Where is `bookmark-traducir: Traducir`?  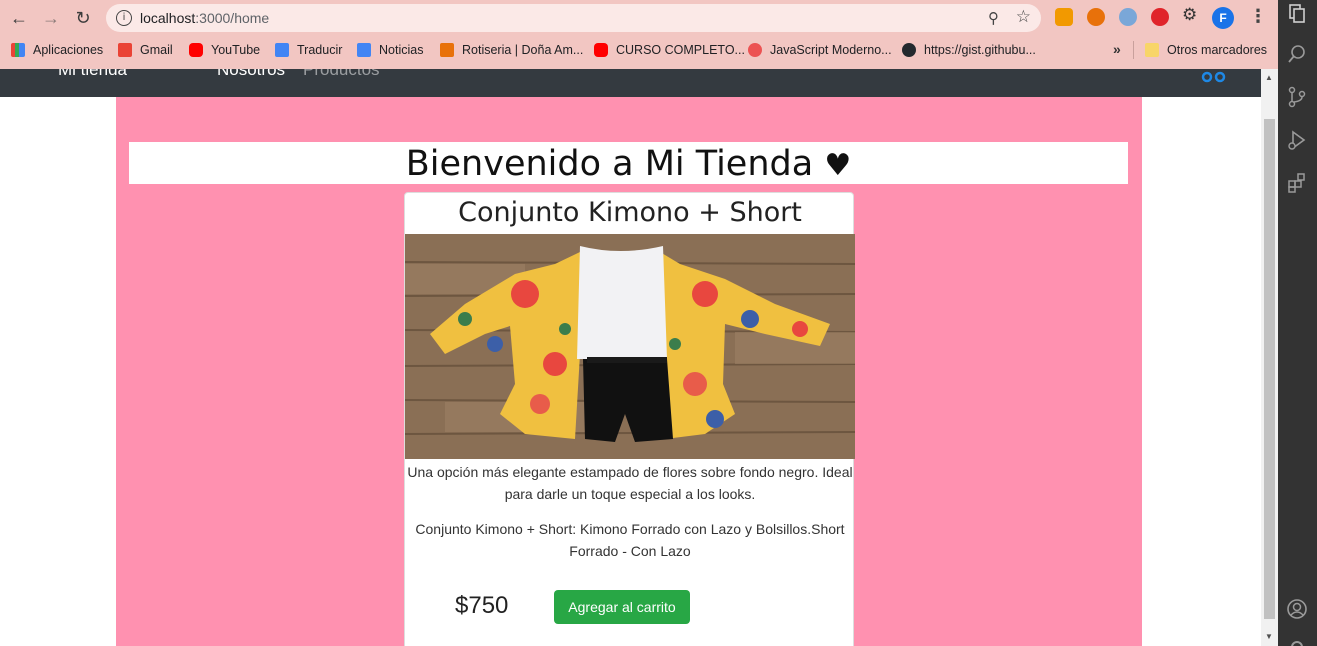
bookmark-traducir: Traducir is located at coordinates (308, 50).